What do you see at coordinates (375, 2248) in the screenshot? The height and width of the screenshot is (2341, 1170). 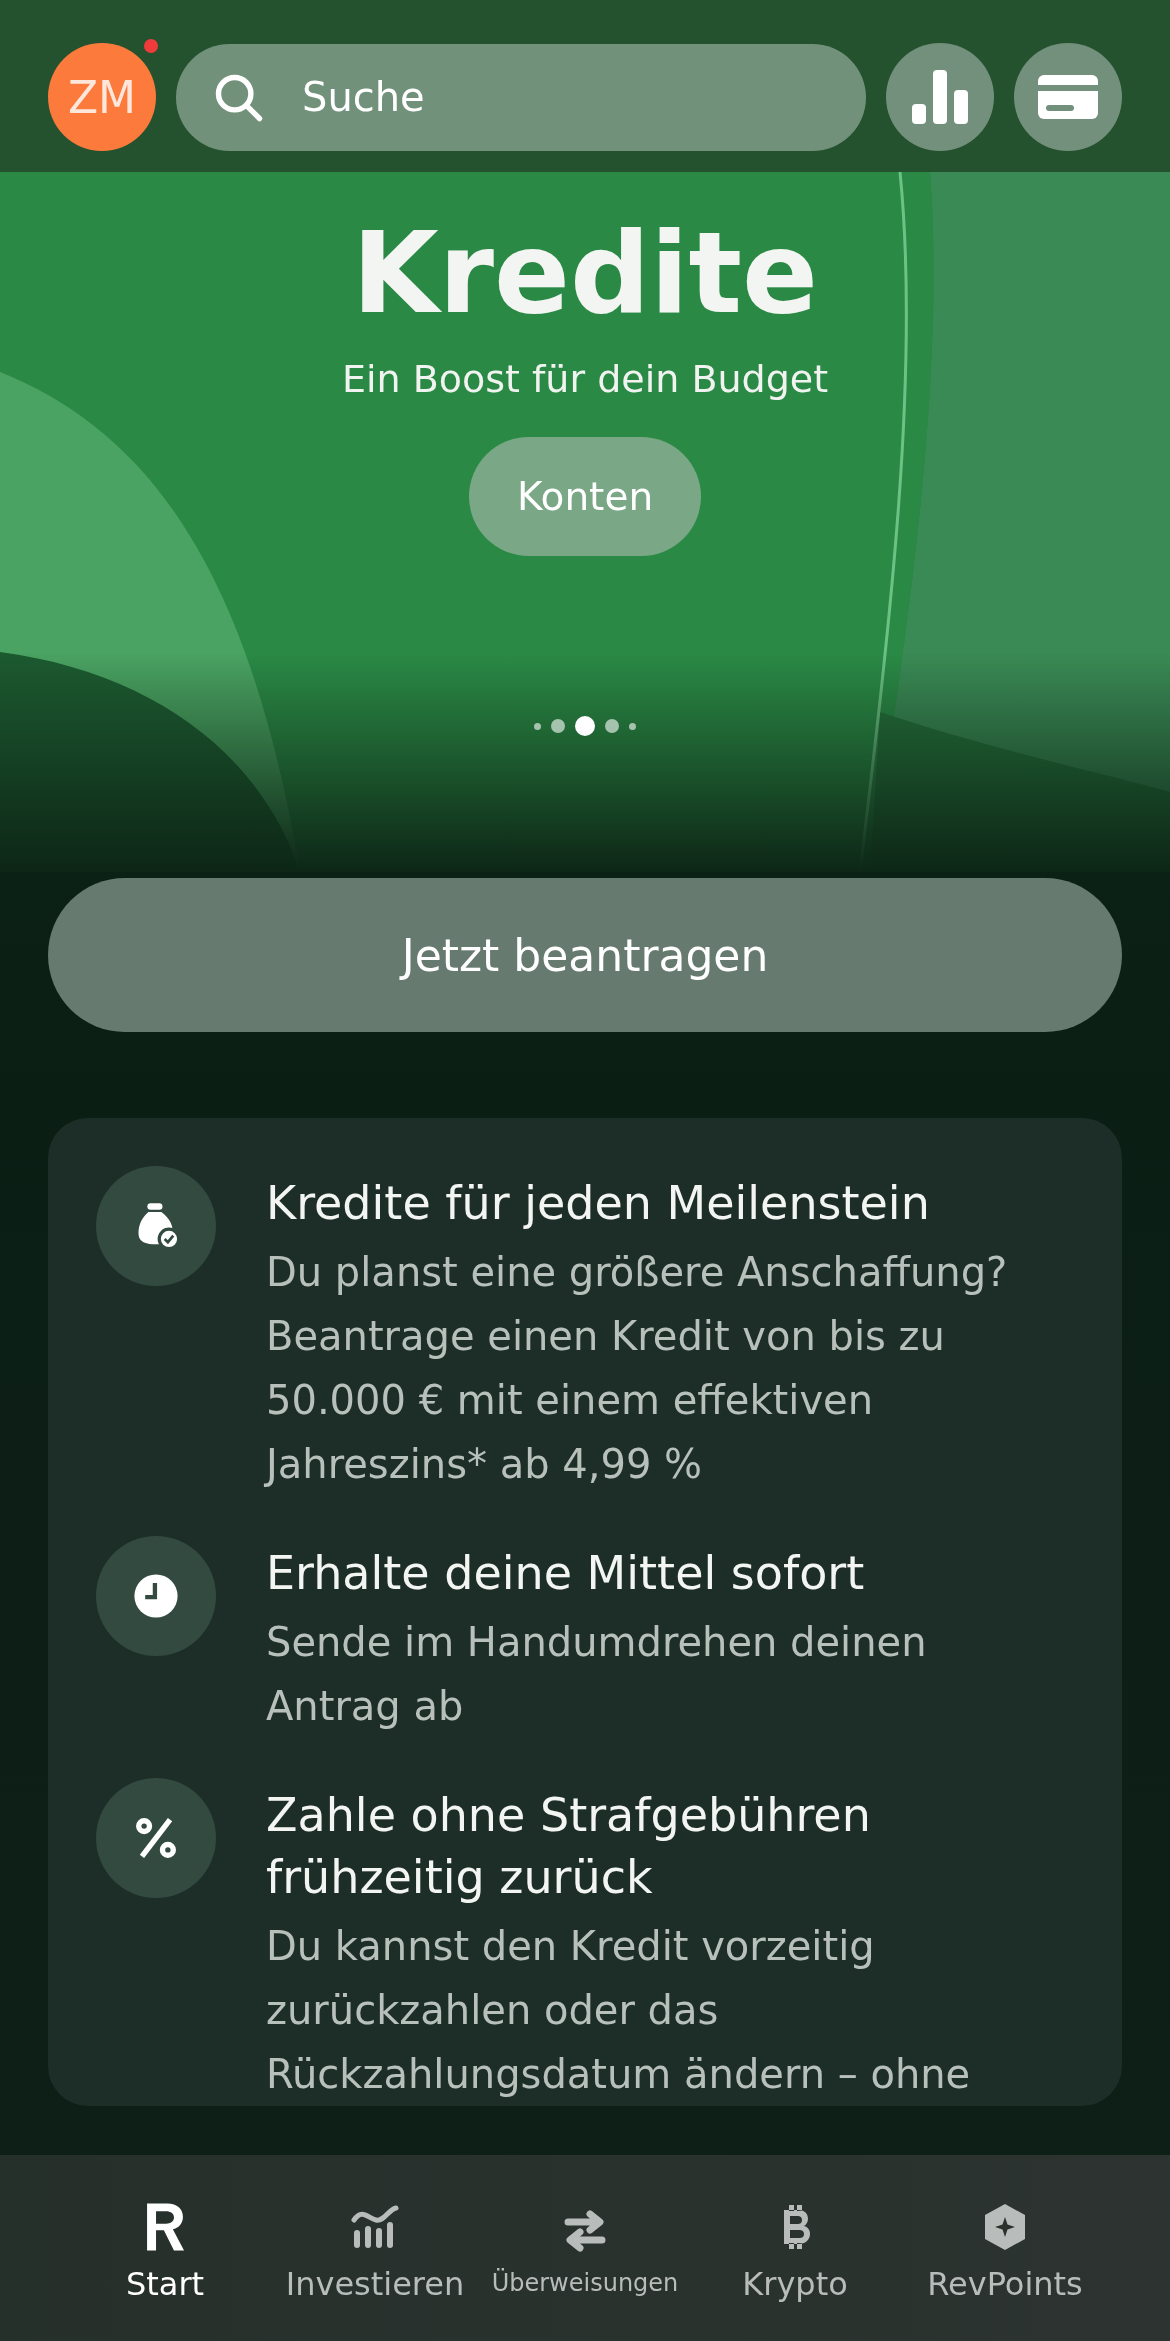 I see `nav-tab: Investieren` at bounding box center [375, 2248].